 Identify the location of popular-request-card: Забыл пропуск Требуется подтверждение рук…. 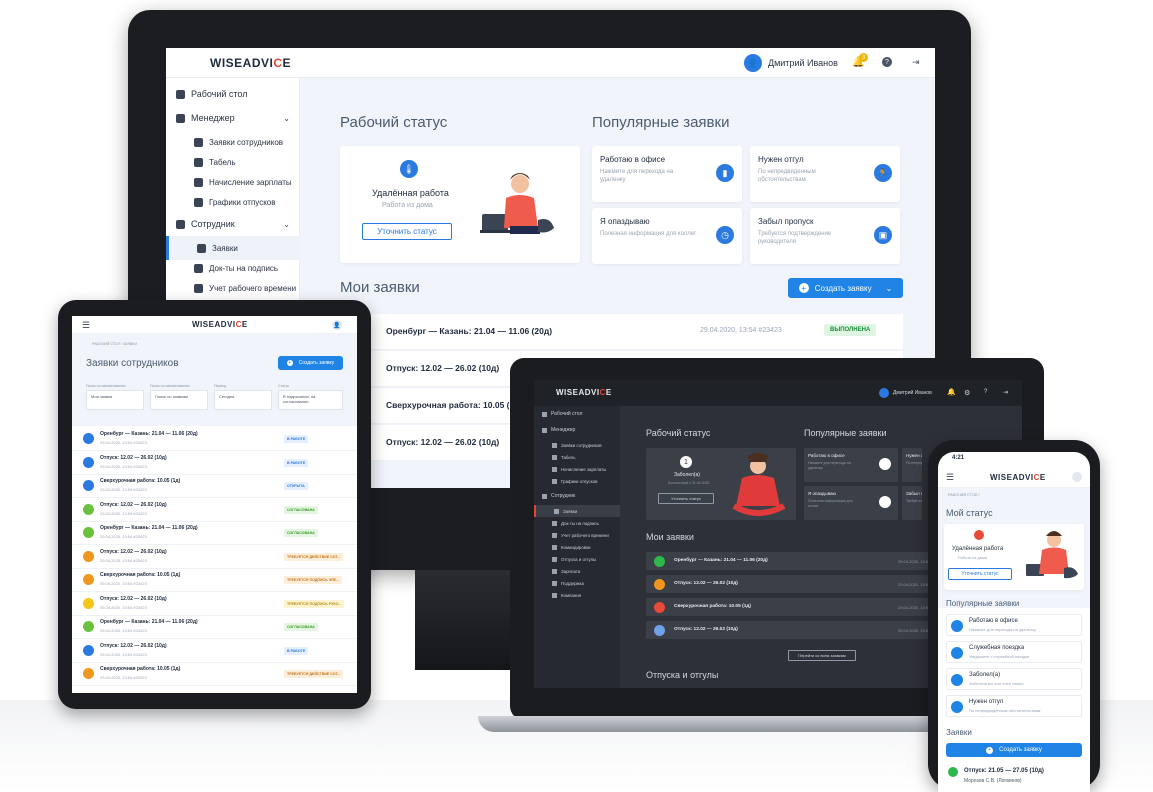
(825, 236).